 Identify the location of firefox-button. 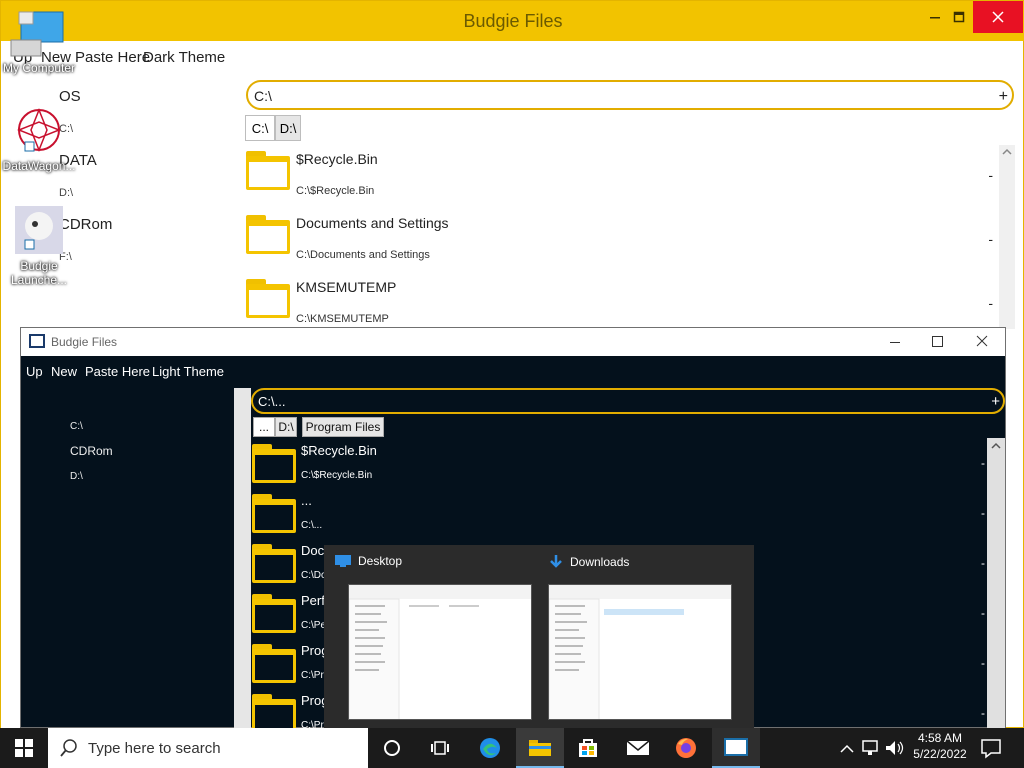
(686, 748).